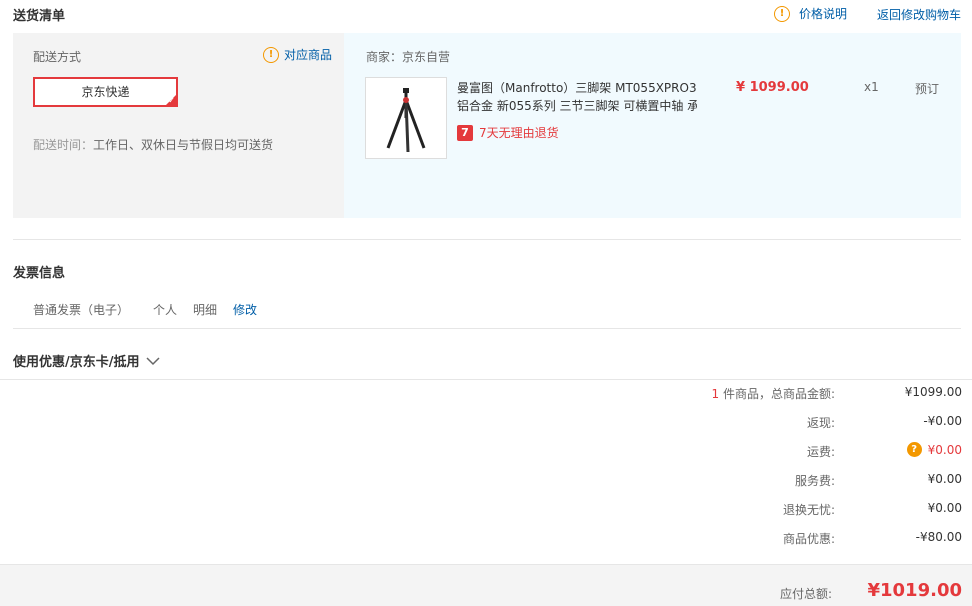 The width and height of the screenshot is (972, 606). I want to click on express-option-jd: 京东快递 ✓, so click(105, 92).